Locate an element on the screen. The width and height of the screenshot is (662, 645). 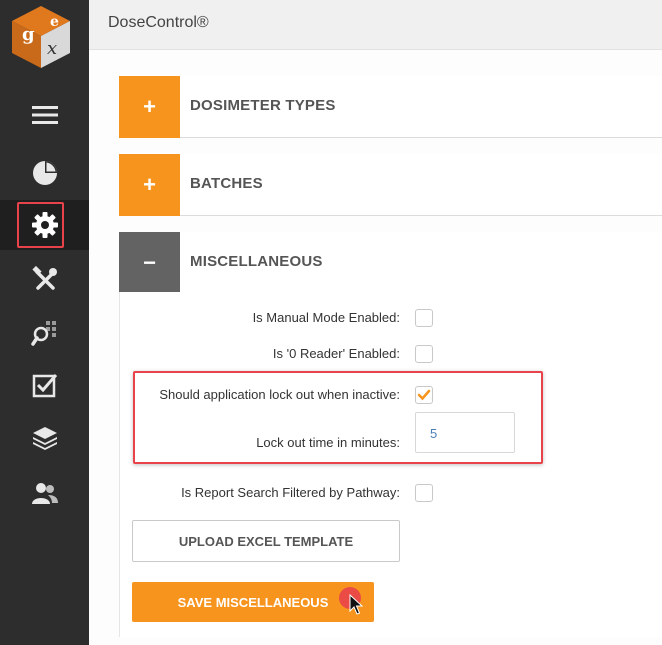
zero-reader-checkbox is located at coordinates (424, 354).